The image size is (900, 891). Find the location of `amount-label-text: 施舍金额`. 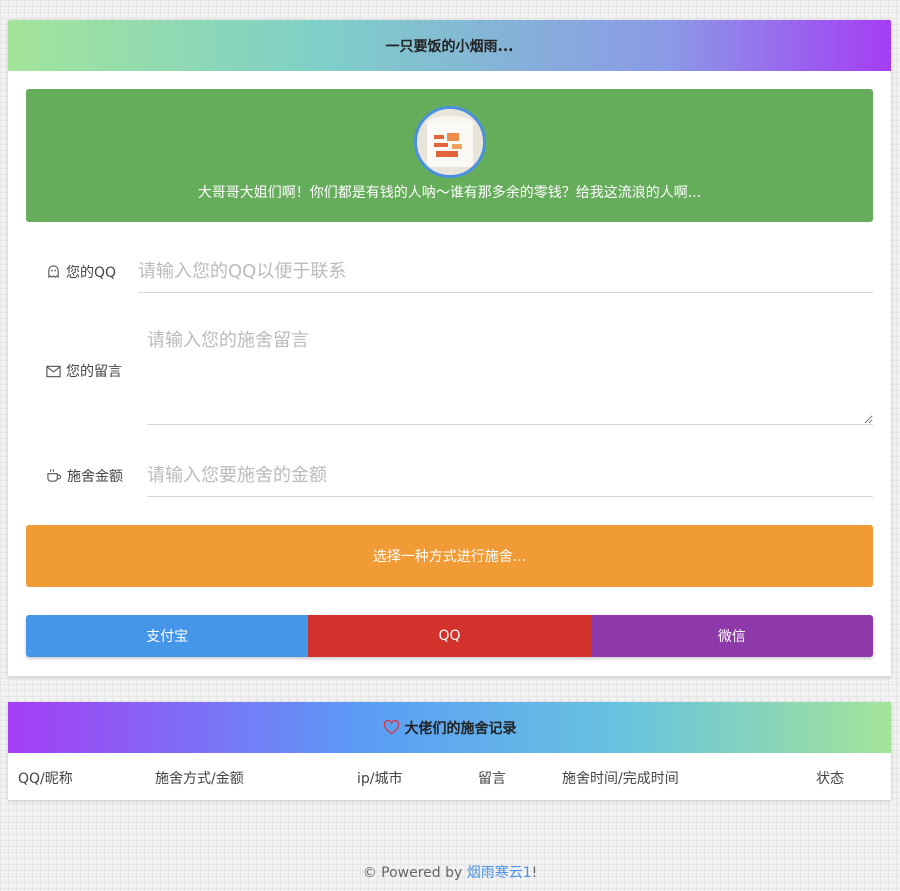

amount-label-text: 施舍金额 is located at coordinates (95, 476).